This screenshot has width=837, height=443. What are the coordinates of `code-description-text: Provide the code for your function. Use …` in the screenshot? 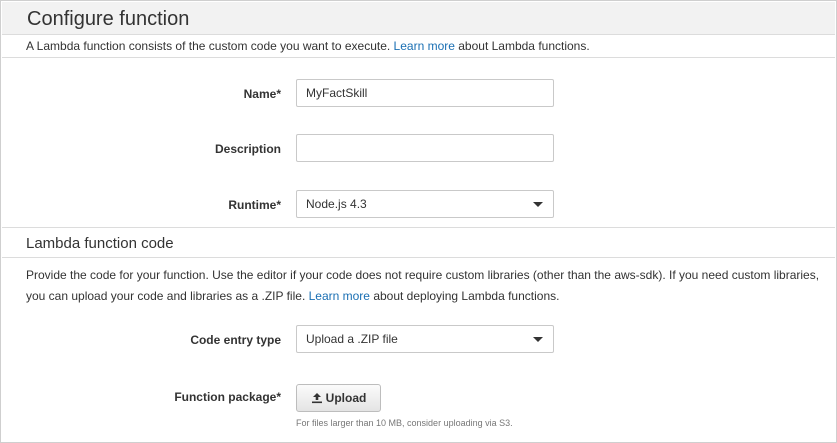 It's located at (426, 286).